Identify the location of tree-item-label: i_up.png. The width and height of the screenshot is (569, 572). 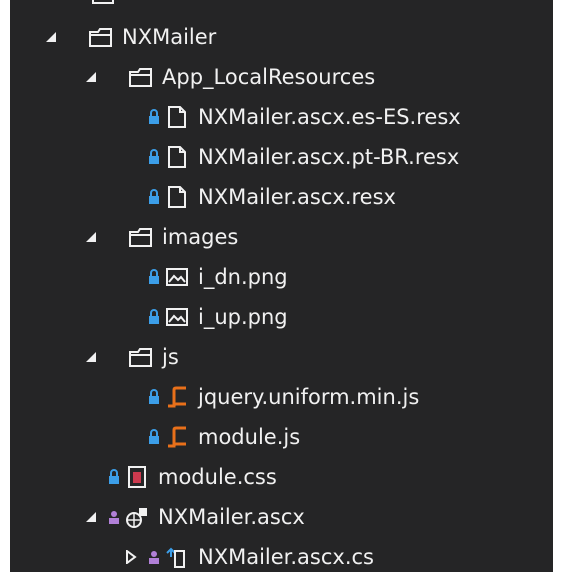
(243, 317).